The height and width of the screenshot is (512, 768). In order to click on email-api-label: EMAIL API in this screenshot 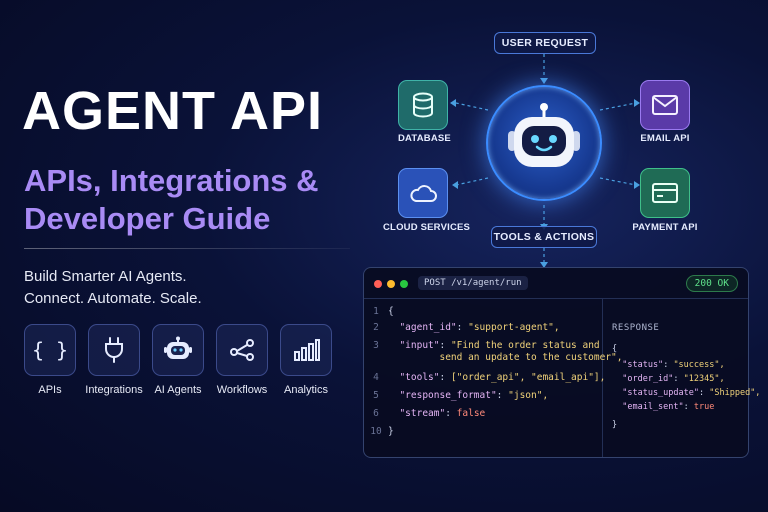, I will do `click(665, 138)`.